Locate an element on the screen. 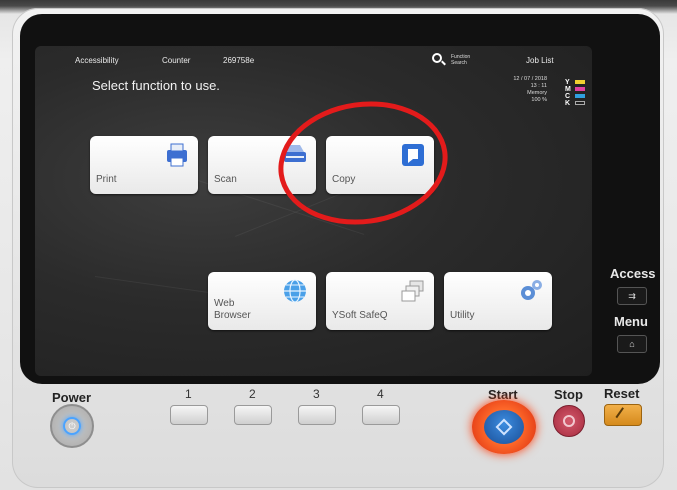 The image size is (677, 490). time-text: 13 : 11 is located at coordinates (538, 86).